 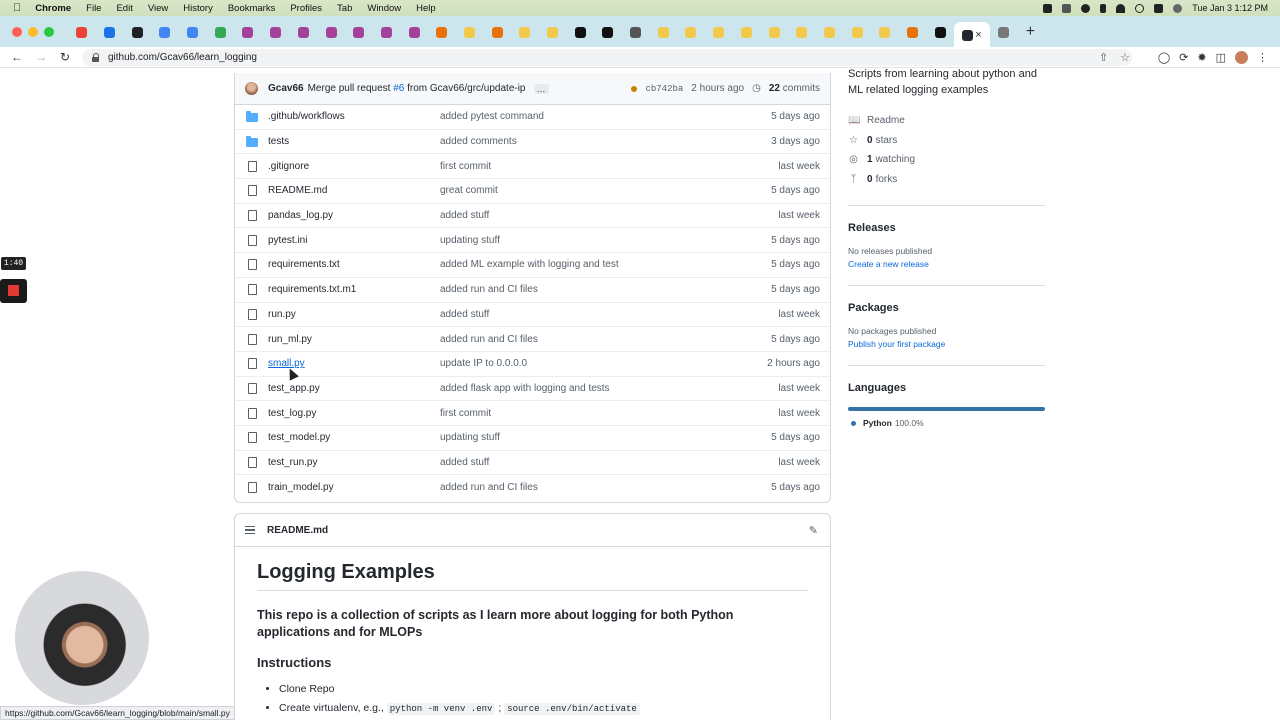 What do you see at coordinates (158, 8) in the screenshot?
I see `menu-view: View` at bounding box center [158, 8].